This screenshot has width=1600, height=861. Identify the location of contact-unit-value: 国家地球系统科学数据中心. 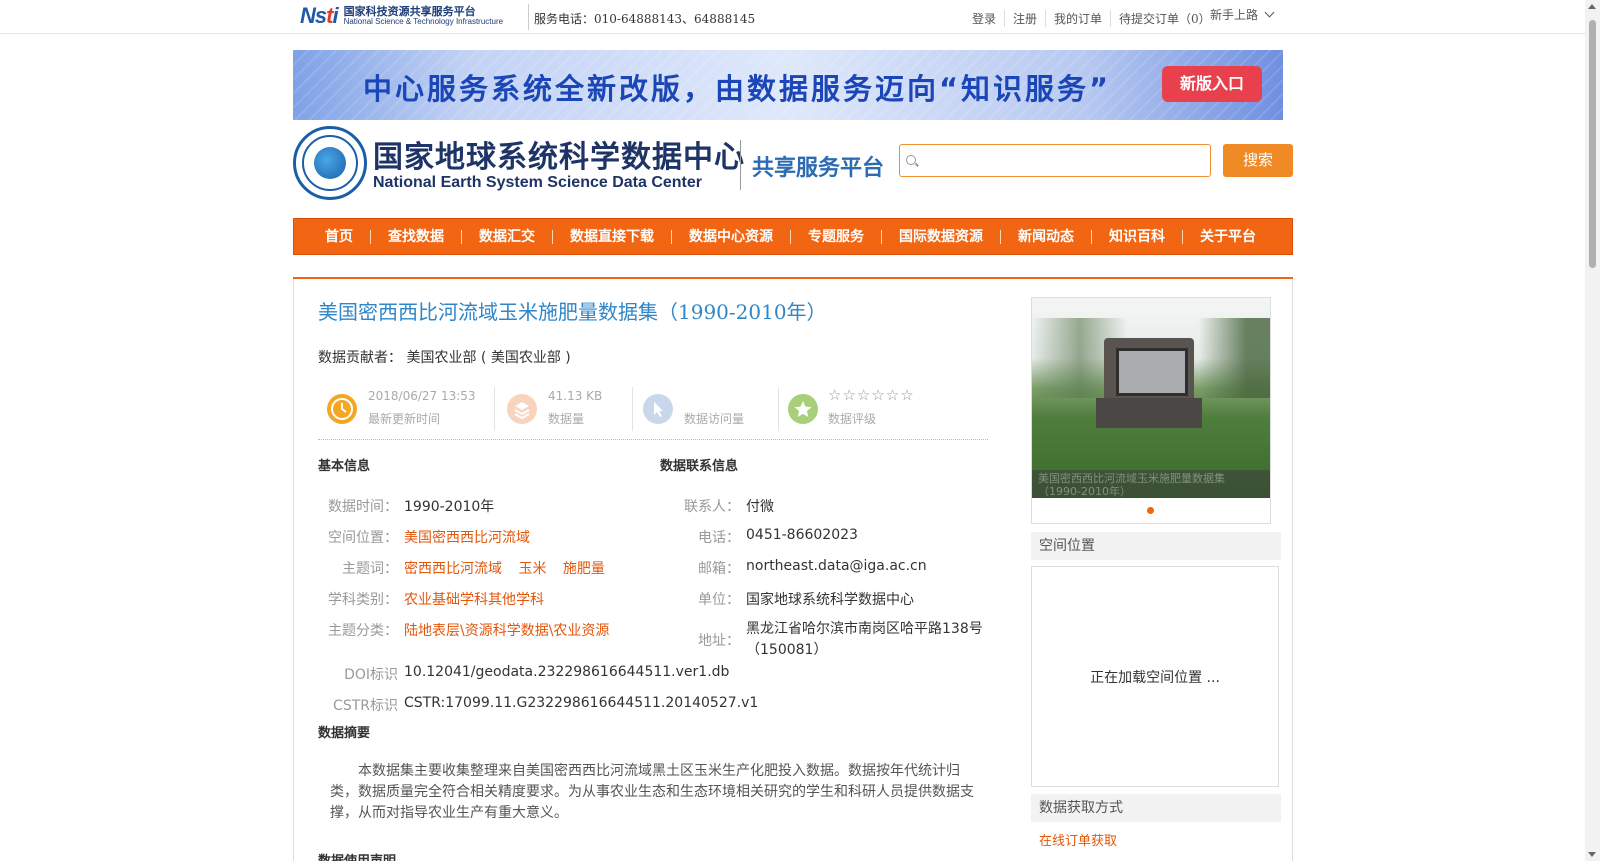
(830, 600).